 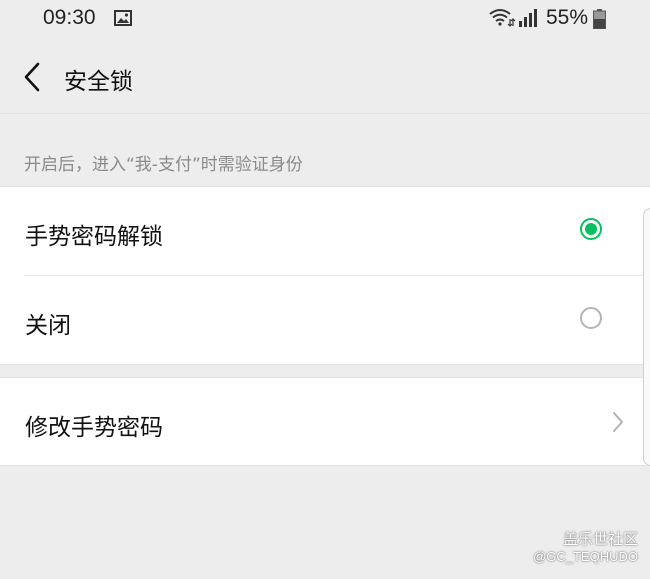 I want to click on edge-panel-handle, so click(x=646, y=337).